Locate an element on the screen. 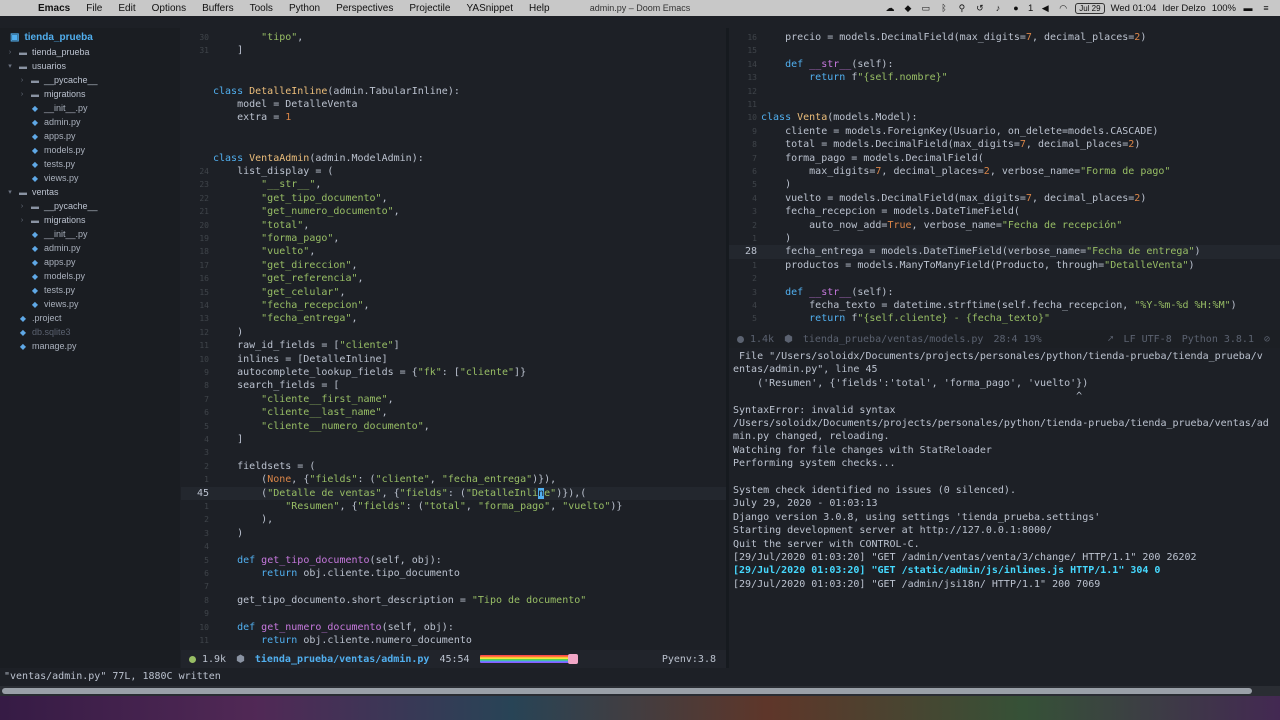  code-line: 8 search_fields = [ is located at coordinates (453, 385).